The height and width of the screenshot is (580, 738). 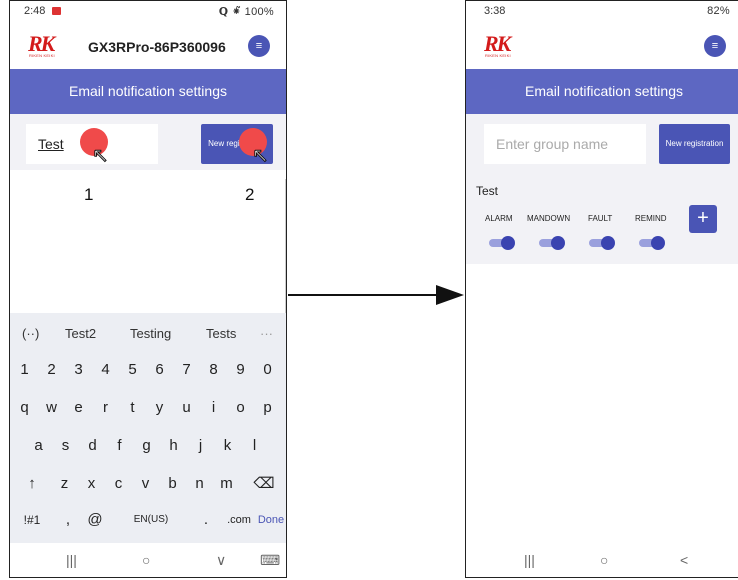 What do you see at coordinates (199, 484) in the screenshot?
I see `letter-key-n: n` at bounding box center [199, 484].